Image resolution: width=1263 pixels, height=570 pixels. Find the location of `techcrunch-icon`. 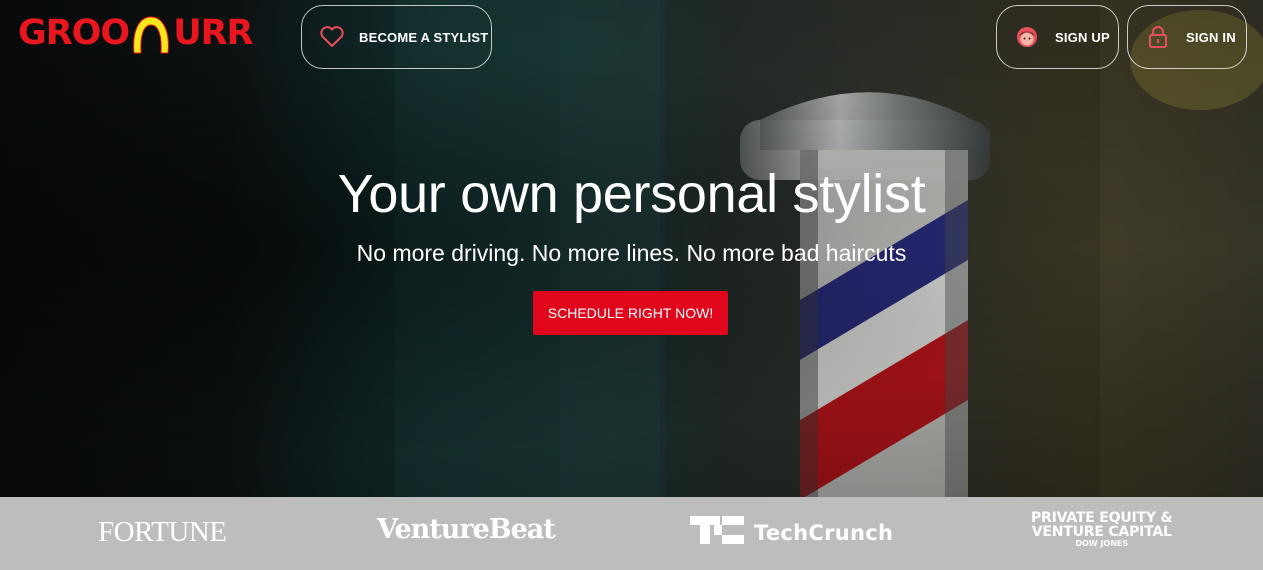

techcrunch-icon is located at coordinates (717, 532).